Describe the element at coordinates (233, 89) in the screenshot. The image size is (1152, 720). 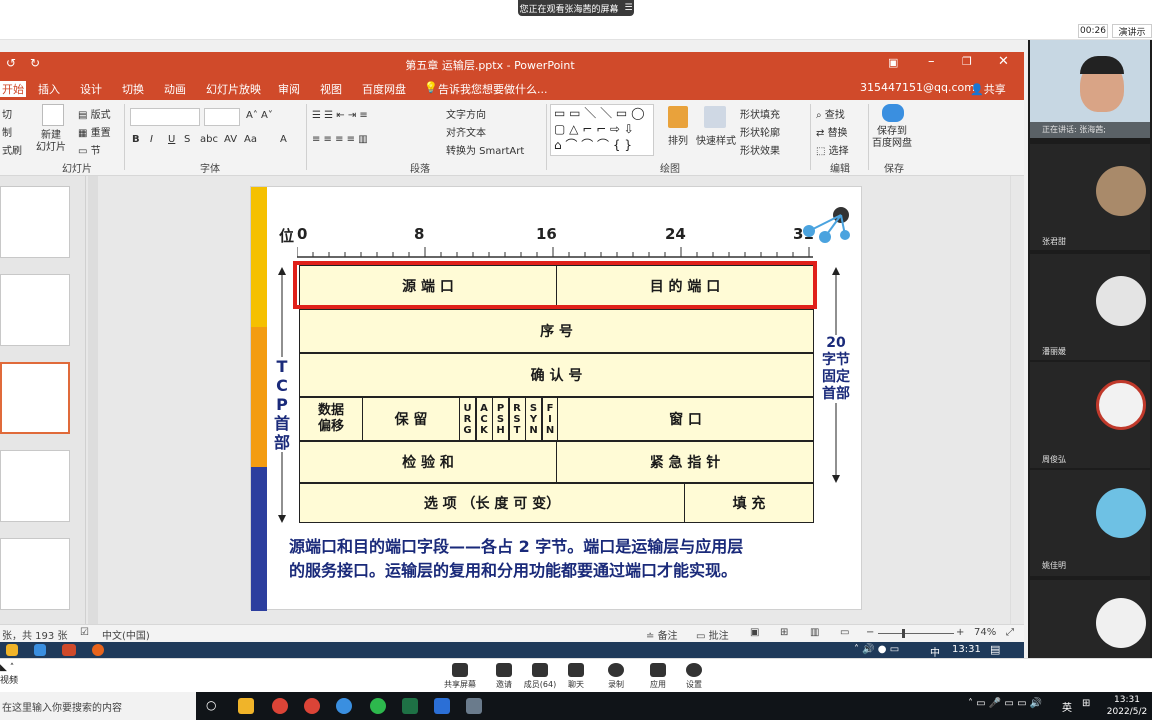
I see `tab-slideshow: 幻灯片放映` at that location.